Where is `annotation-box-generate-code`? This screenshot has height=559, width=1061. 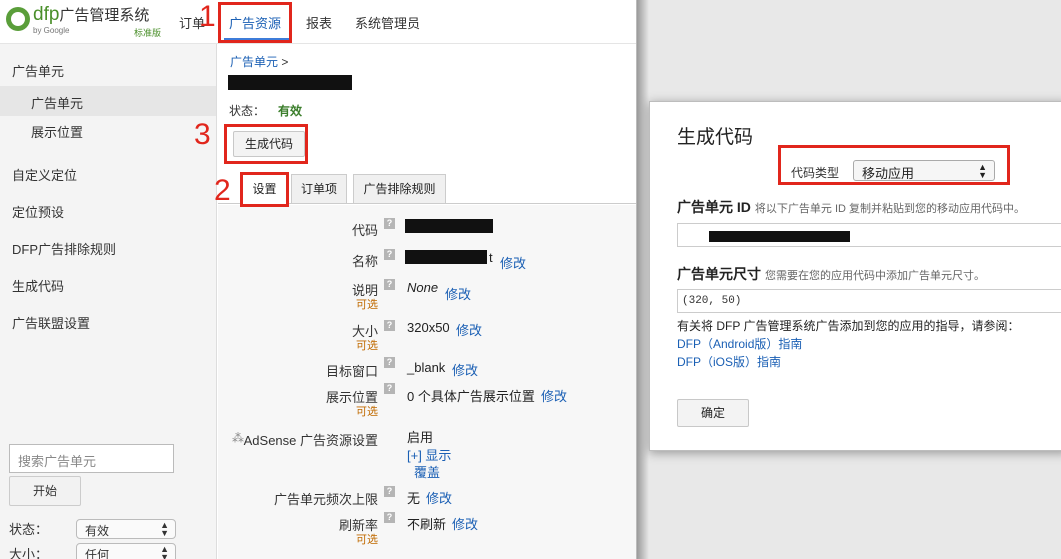
annotation-box-generate-code is located at coordinates (266, 144).